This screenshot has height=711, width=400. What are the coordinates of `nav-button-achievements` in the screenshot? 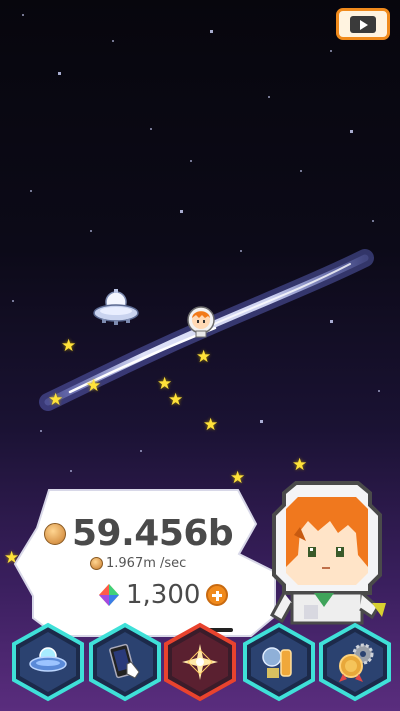 It's located at (355, 662).